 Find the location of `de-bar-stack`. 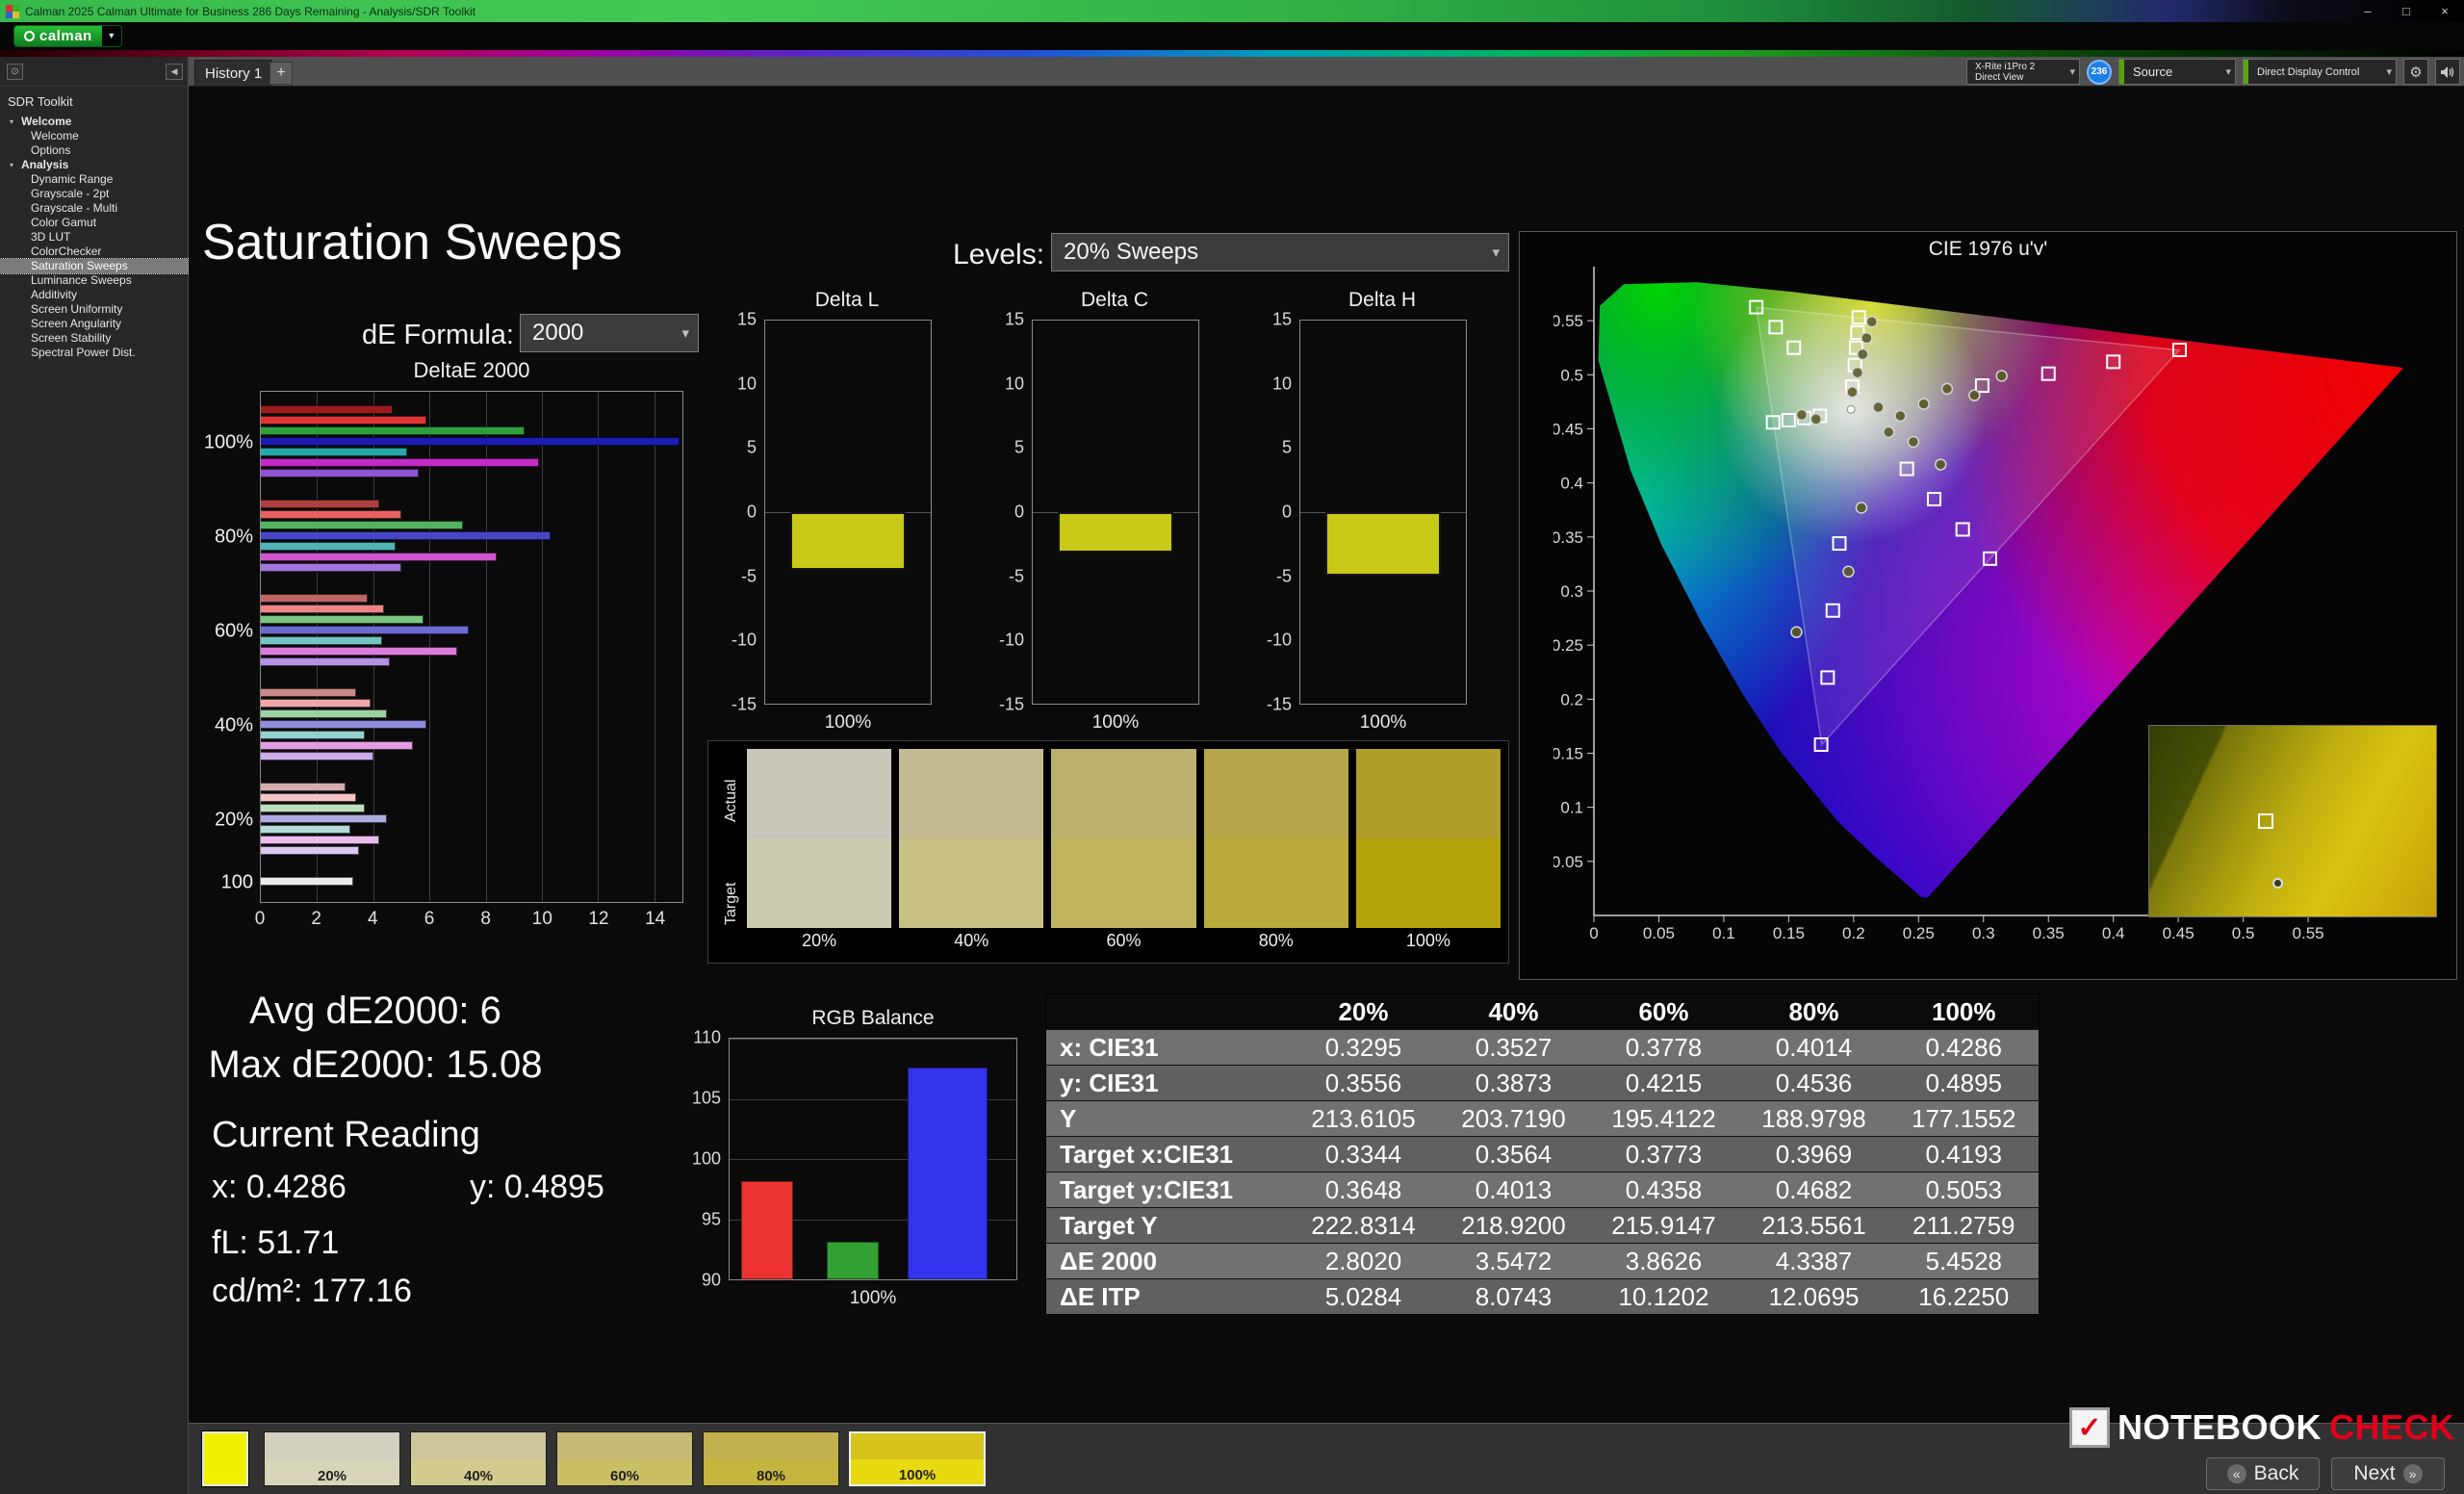

de-bar-stack is located at coordinates (471, 724).